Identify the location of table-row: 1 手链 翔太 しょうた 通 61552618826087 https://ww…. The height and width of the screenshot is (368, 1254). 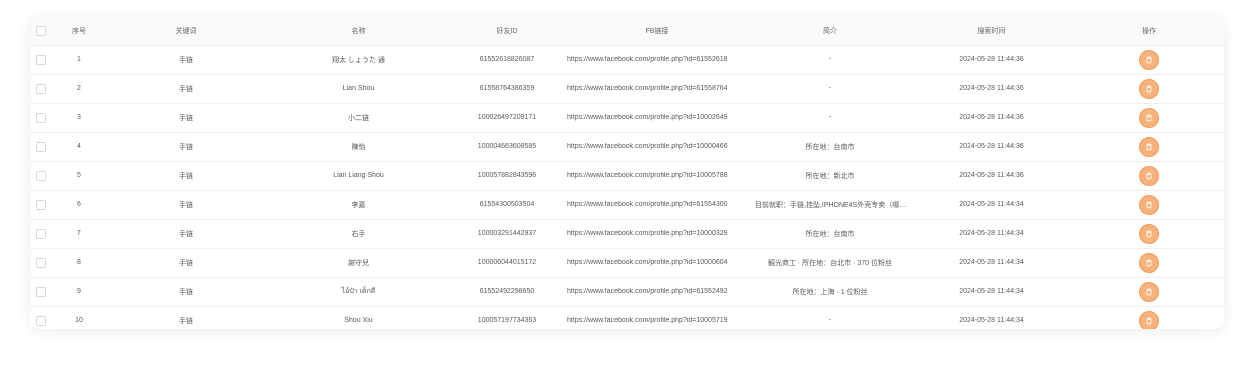
(627, 60).